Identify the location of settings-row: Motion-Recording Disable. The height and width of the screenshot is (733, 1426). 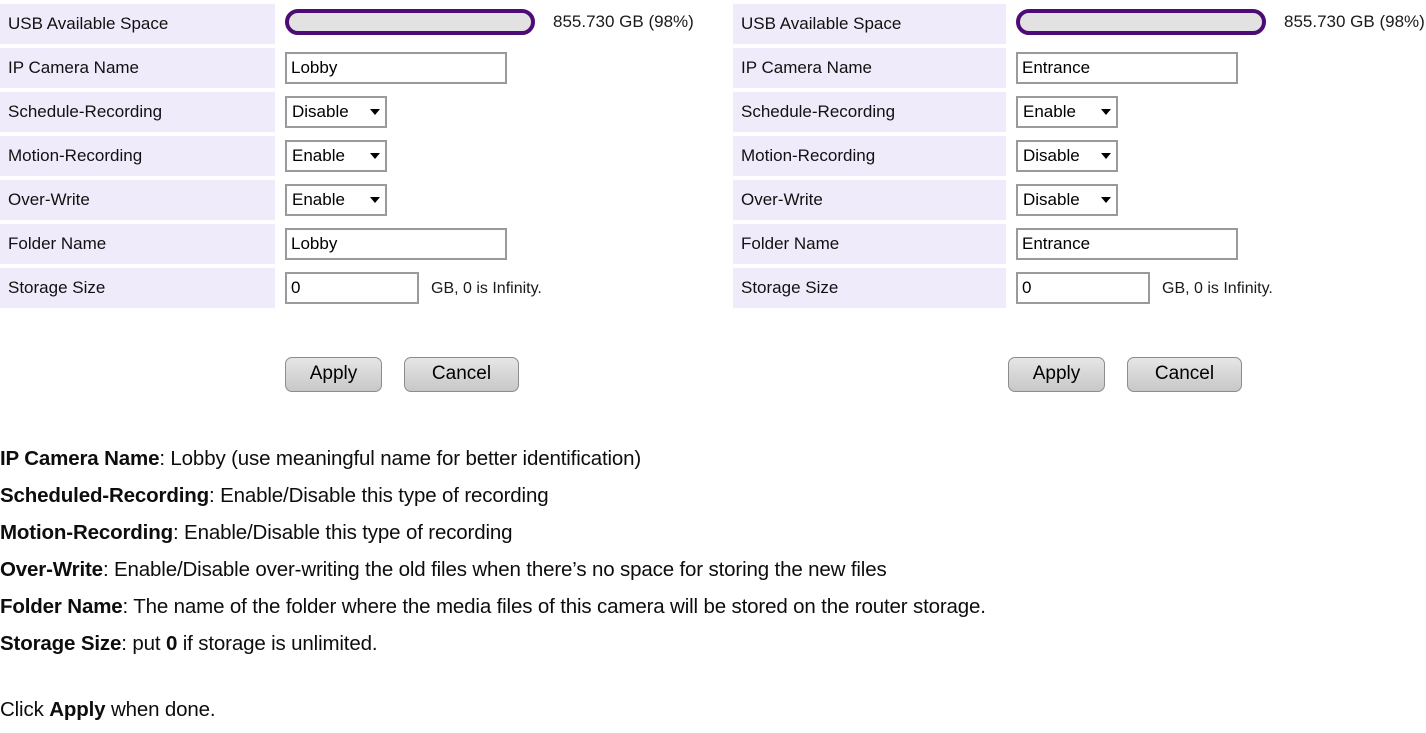
(1079, 156).